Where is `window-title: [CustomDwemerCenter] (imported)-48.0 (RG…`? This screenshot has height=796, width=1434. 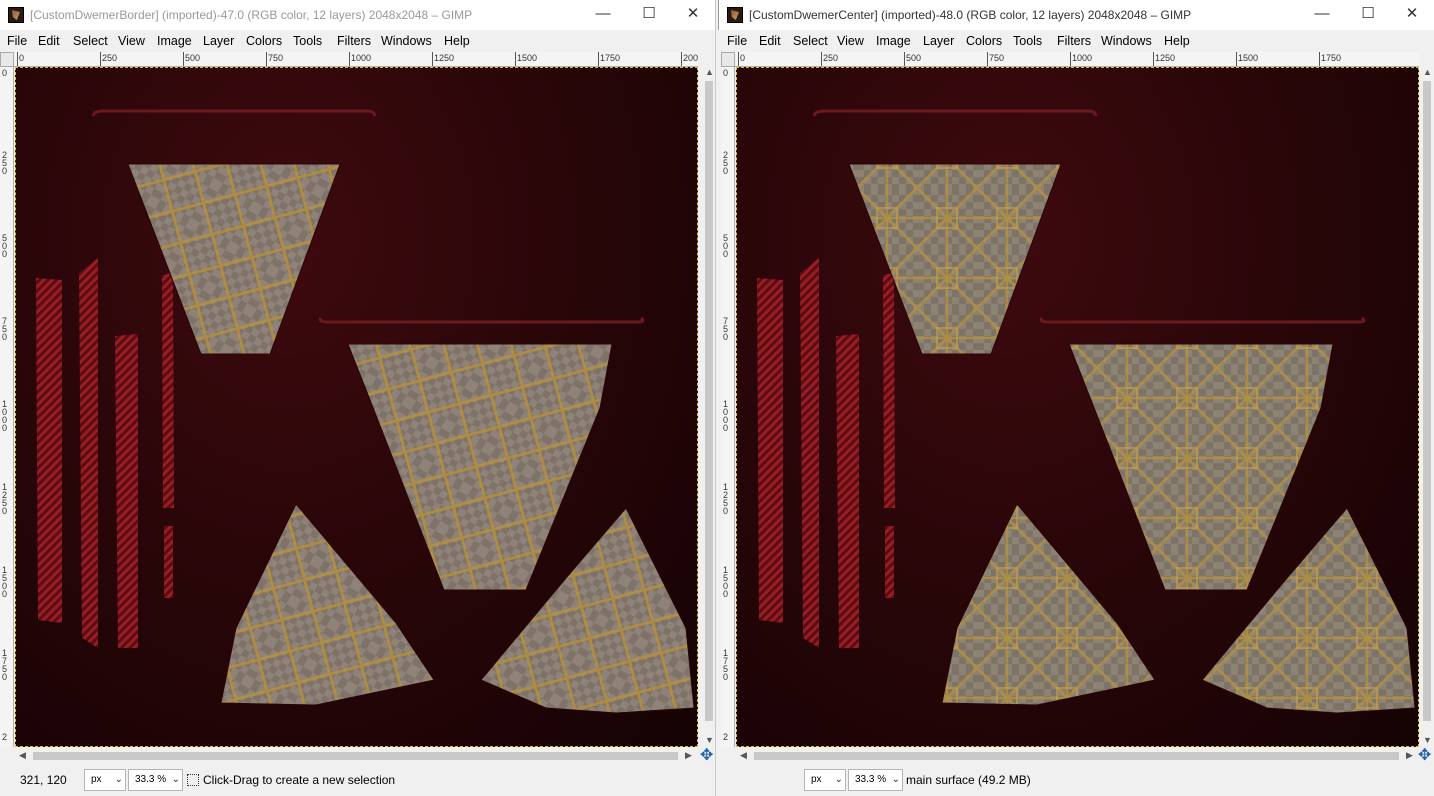
window-title: [CustomDwemerCenter] (imported)-48.0 (RG… is located at coordinates (970, 15).